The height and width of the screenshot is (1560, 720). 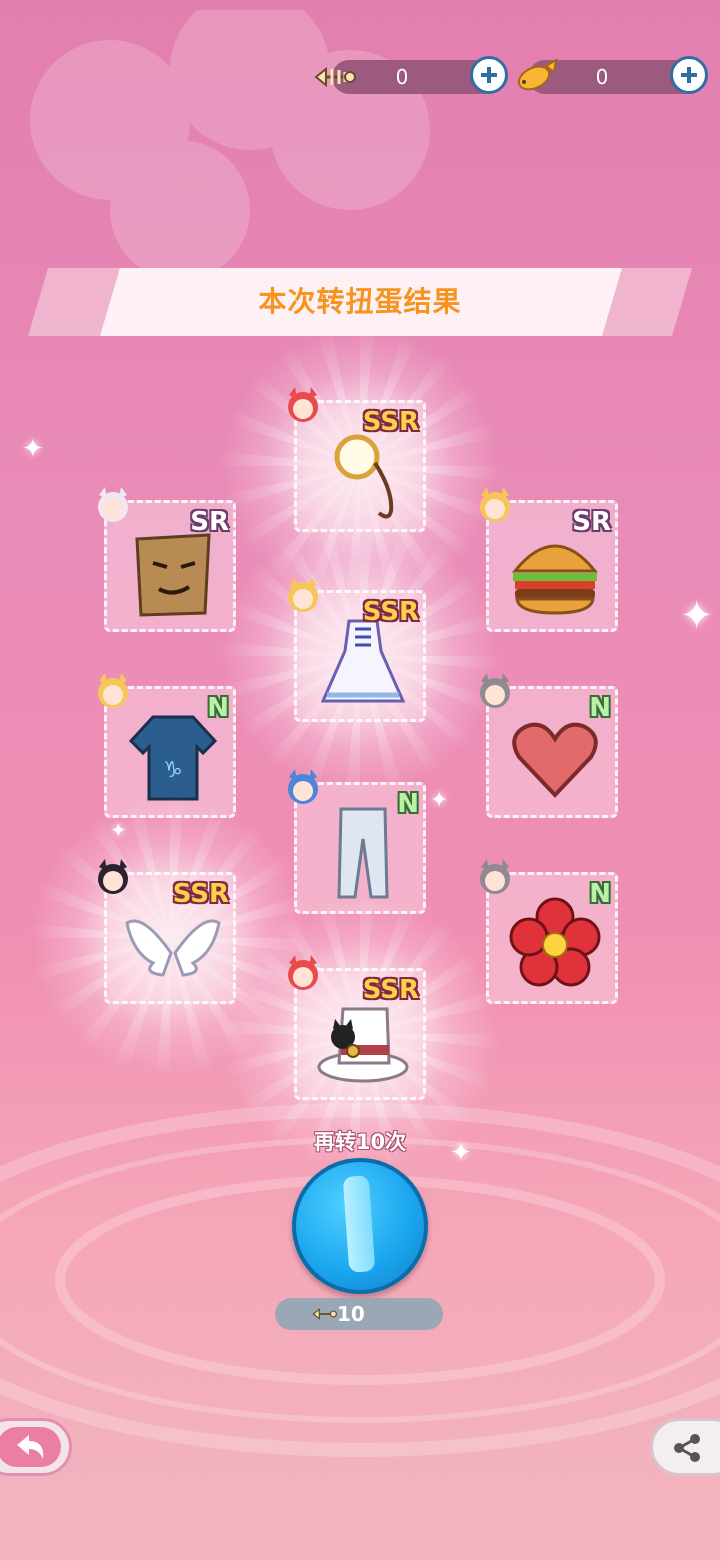 I want to click on share-button, so click(x=685, y=1447).